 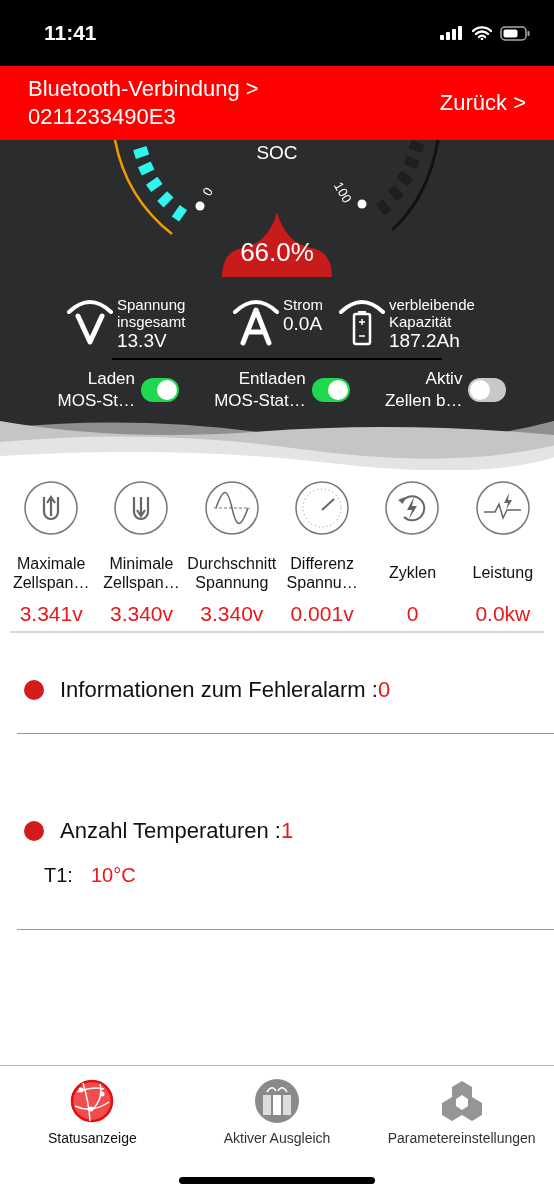 I want to click on arrow-down-icon, so click(x=141, y=508).